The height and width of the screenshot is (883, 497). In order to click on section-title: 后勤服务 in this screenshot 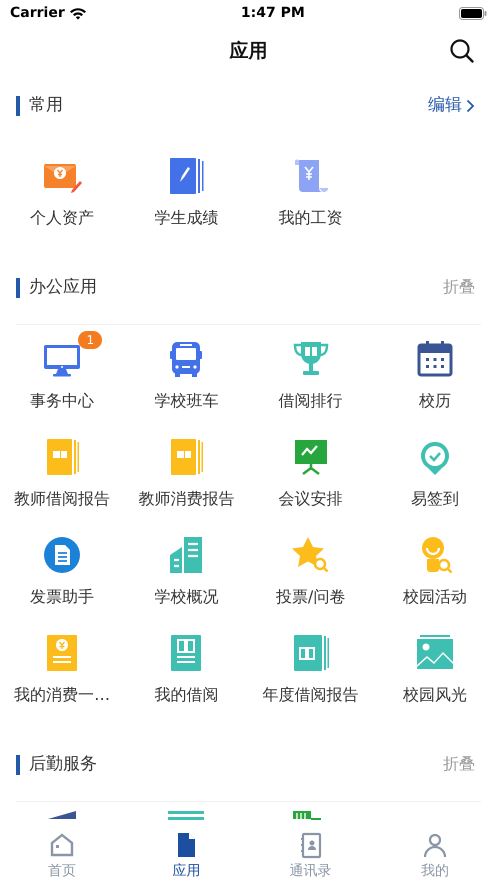, I will do `click(63, 764)`.